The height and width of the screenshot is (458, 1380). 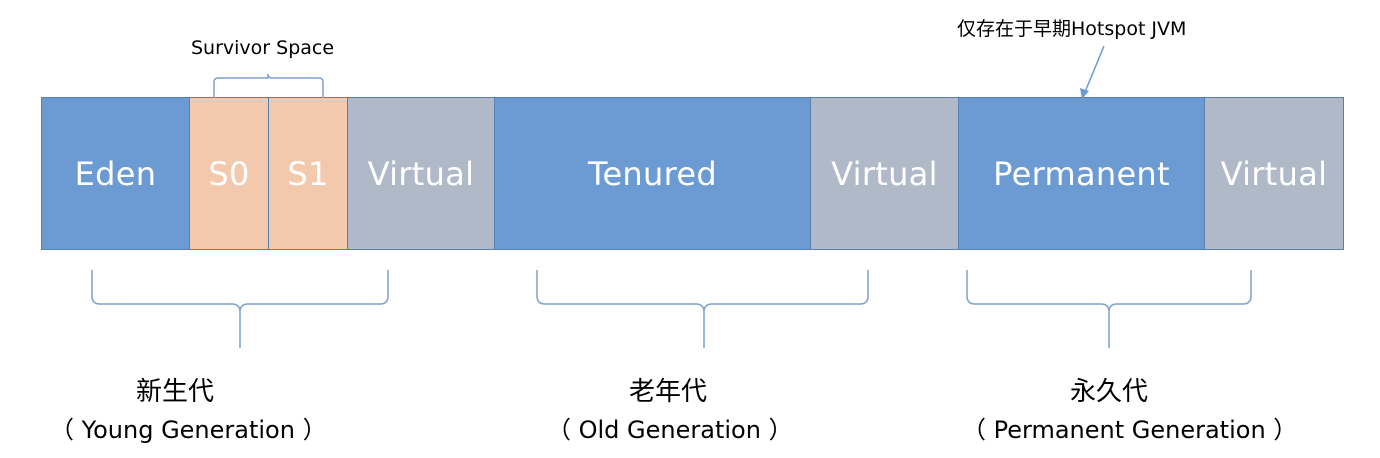 What do you see at coordinates (1109, 309) in the screenshot?
I see `perm-brace` at bounding box center [1109, 309].